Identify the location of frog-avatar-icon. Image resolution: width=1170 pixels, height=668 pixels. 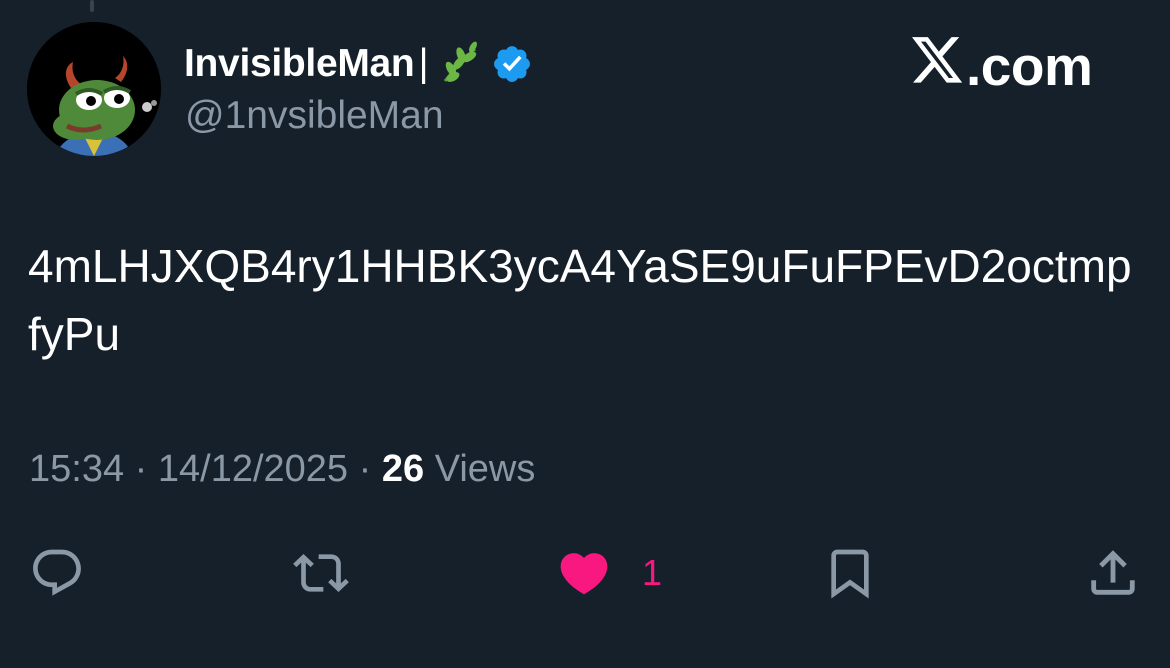
(94, 89).